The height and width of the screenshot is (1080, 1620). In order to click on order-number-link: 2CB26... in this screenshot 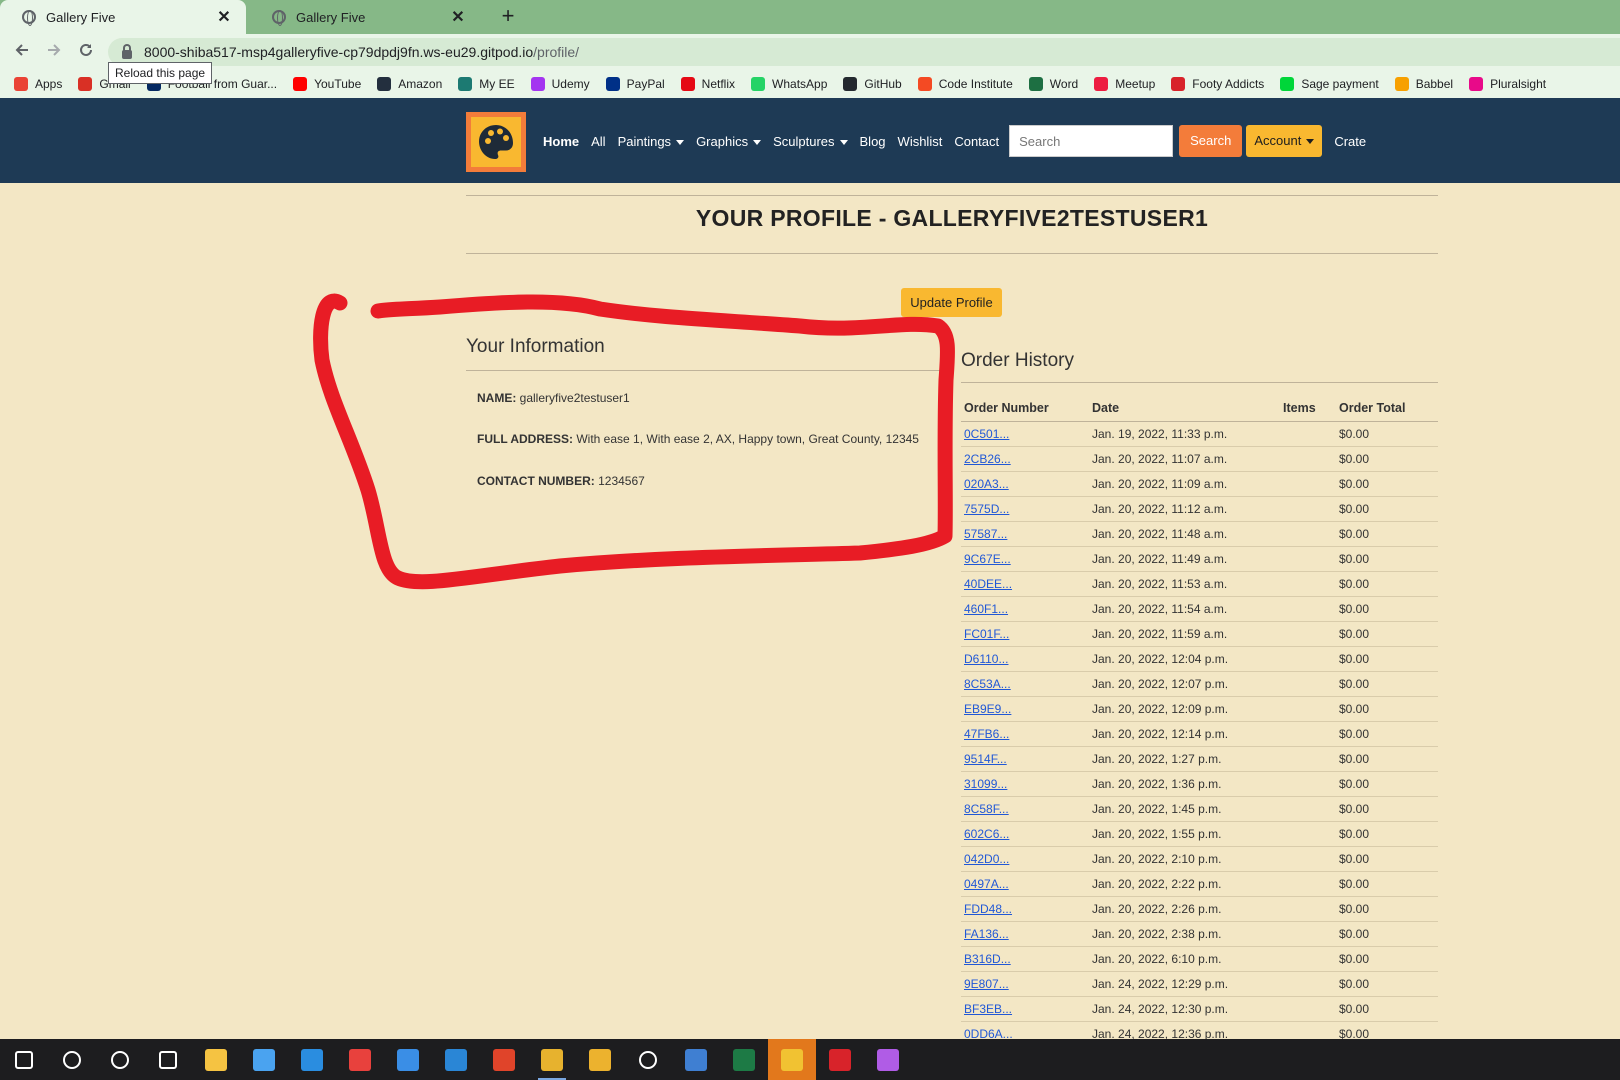, I will do `click(987, 459)`.